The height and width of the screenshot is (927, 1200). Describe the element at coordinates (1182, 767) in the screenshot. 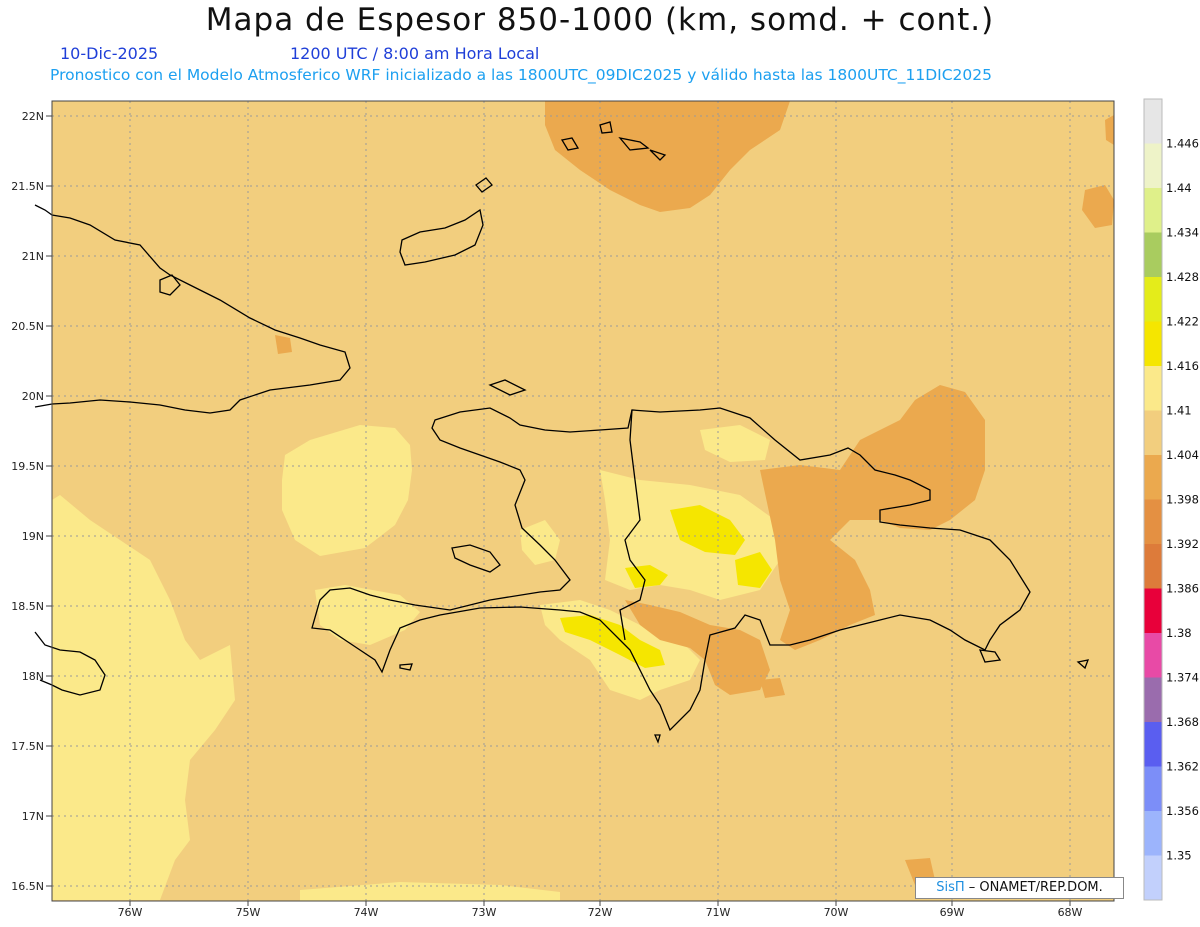

I see `colorbar-label: 1.362` at that location.